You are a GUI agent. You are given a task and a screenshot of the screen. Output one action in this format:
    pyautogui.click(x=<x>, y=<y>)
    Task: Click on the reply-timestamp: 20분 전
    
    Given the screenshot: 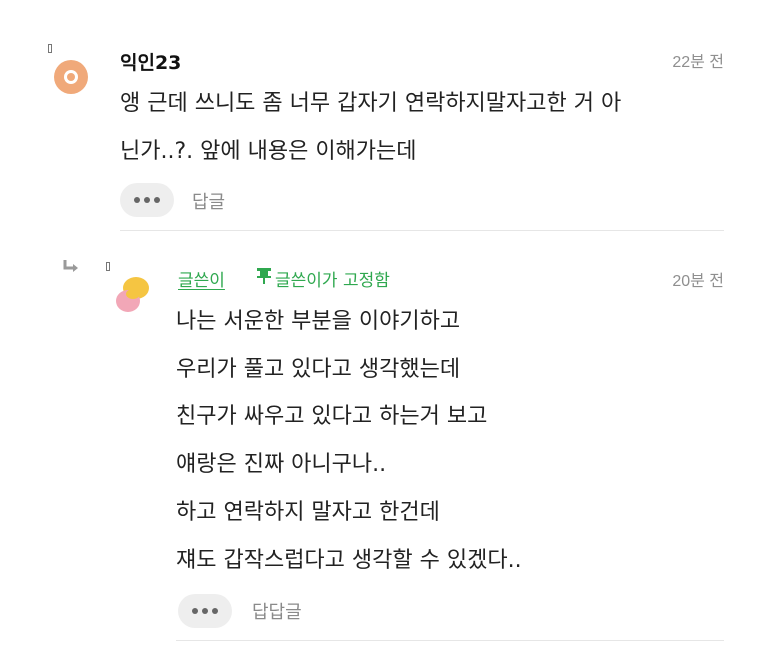 What is the action you would take?
    pyautogui.click(x=698, y=281)
    